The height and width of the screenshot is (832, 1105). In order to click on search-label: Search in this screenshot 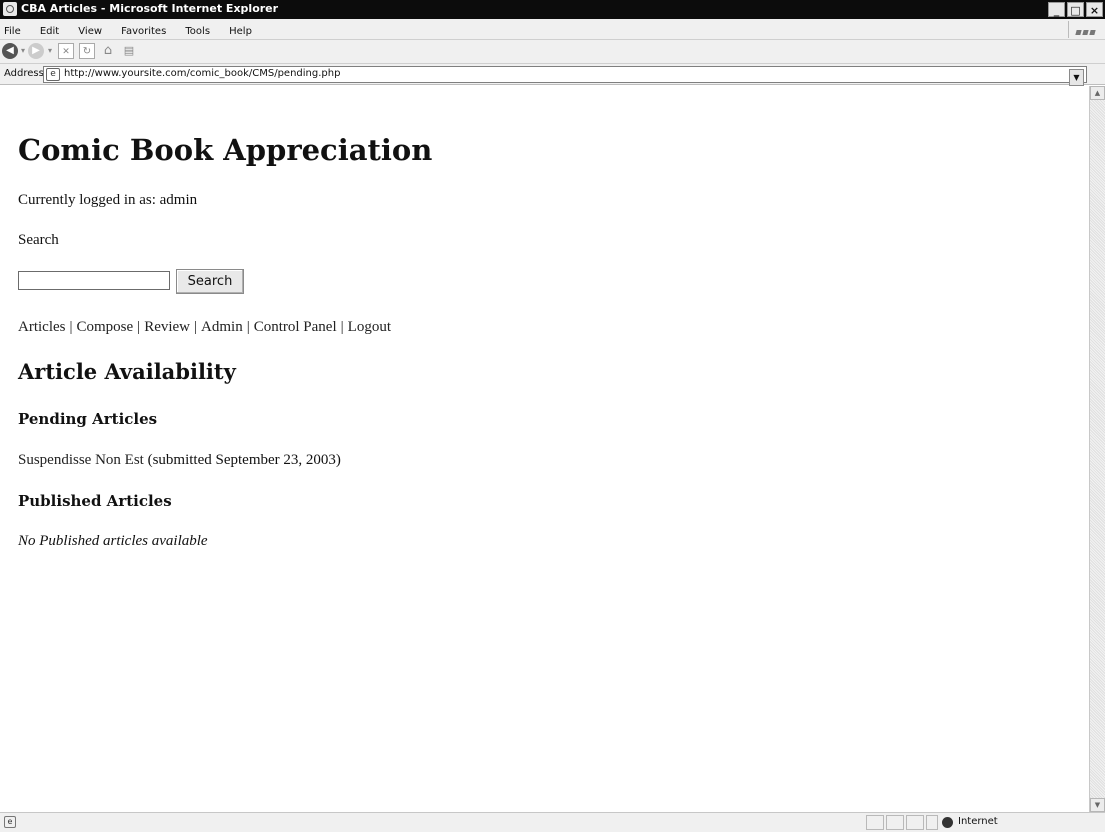, I will do `click(38, 240)`.